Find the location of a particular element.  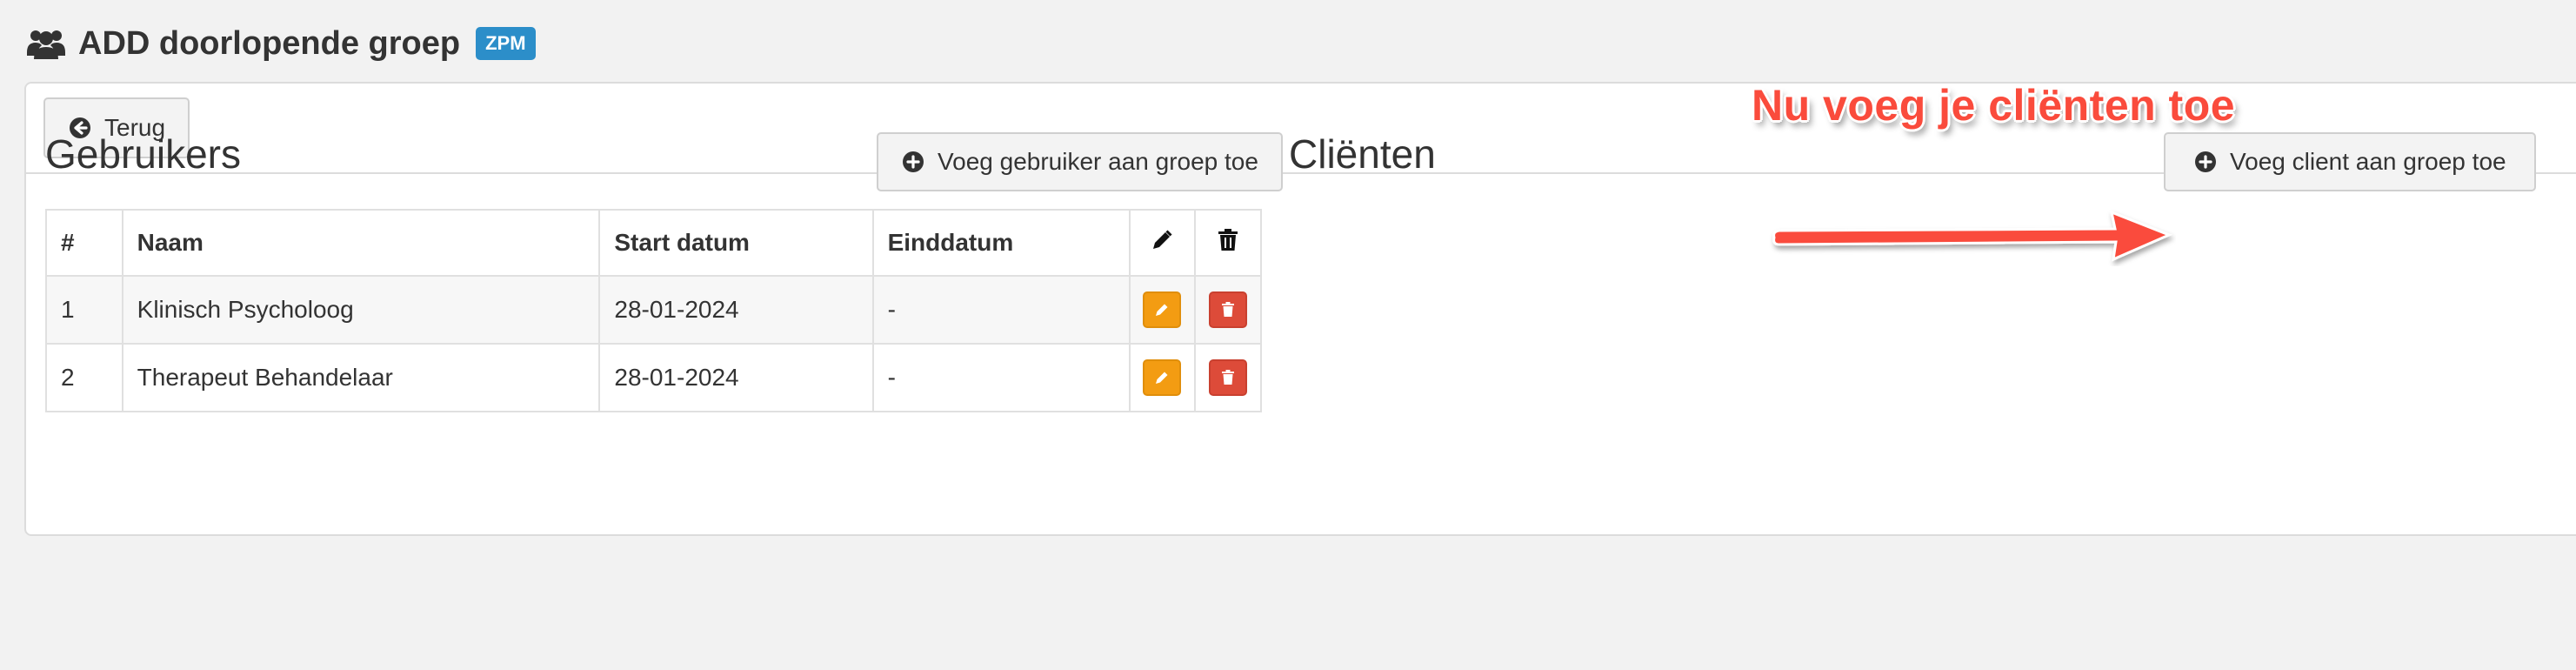

add-user-button-label: Voeg gebruiker aan groep toe is located at coordinates (1098, 161).